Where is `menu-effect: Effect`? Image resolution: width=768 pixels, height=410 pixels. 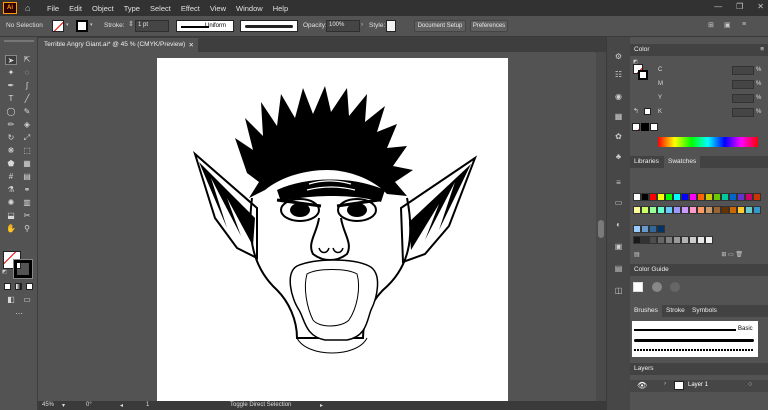
menu-effect: Effect is located at coordinates (190, 8).